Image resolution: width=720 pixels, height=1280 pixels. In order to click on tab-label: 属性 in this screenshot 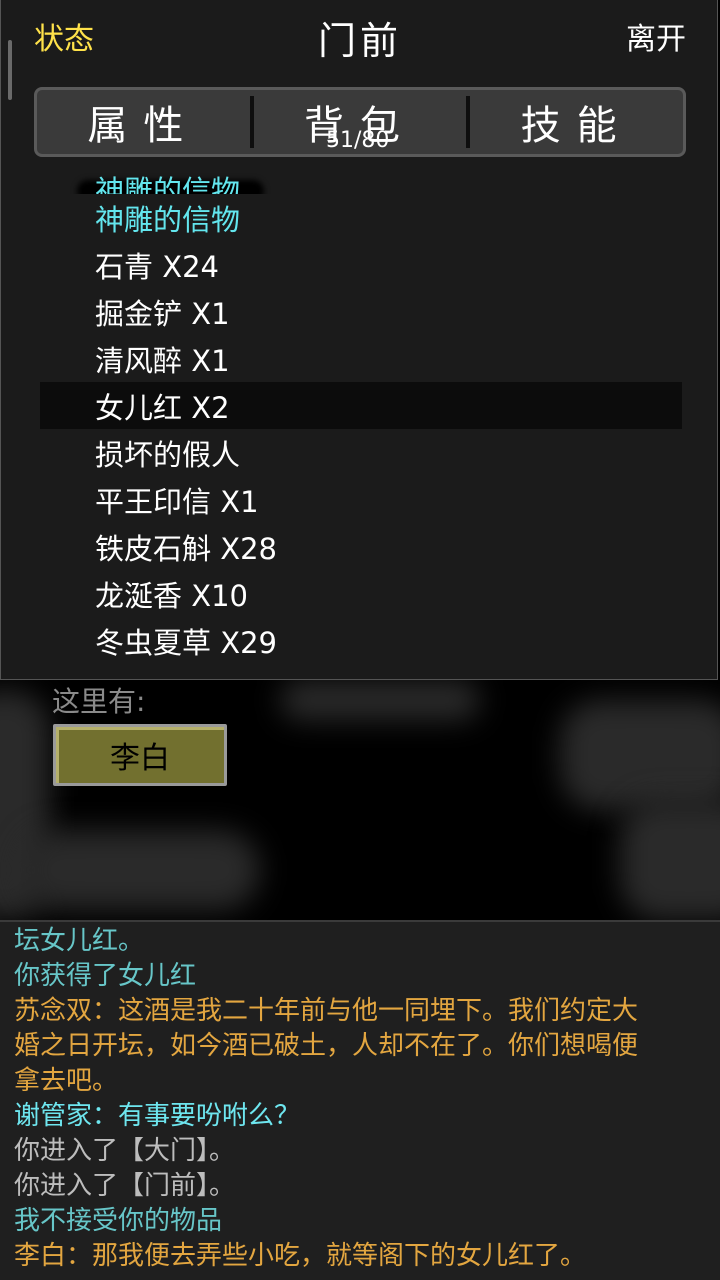, I will do `click(143, 126)`.